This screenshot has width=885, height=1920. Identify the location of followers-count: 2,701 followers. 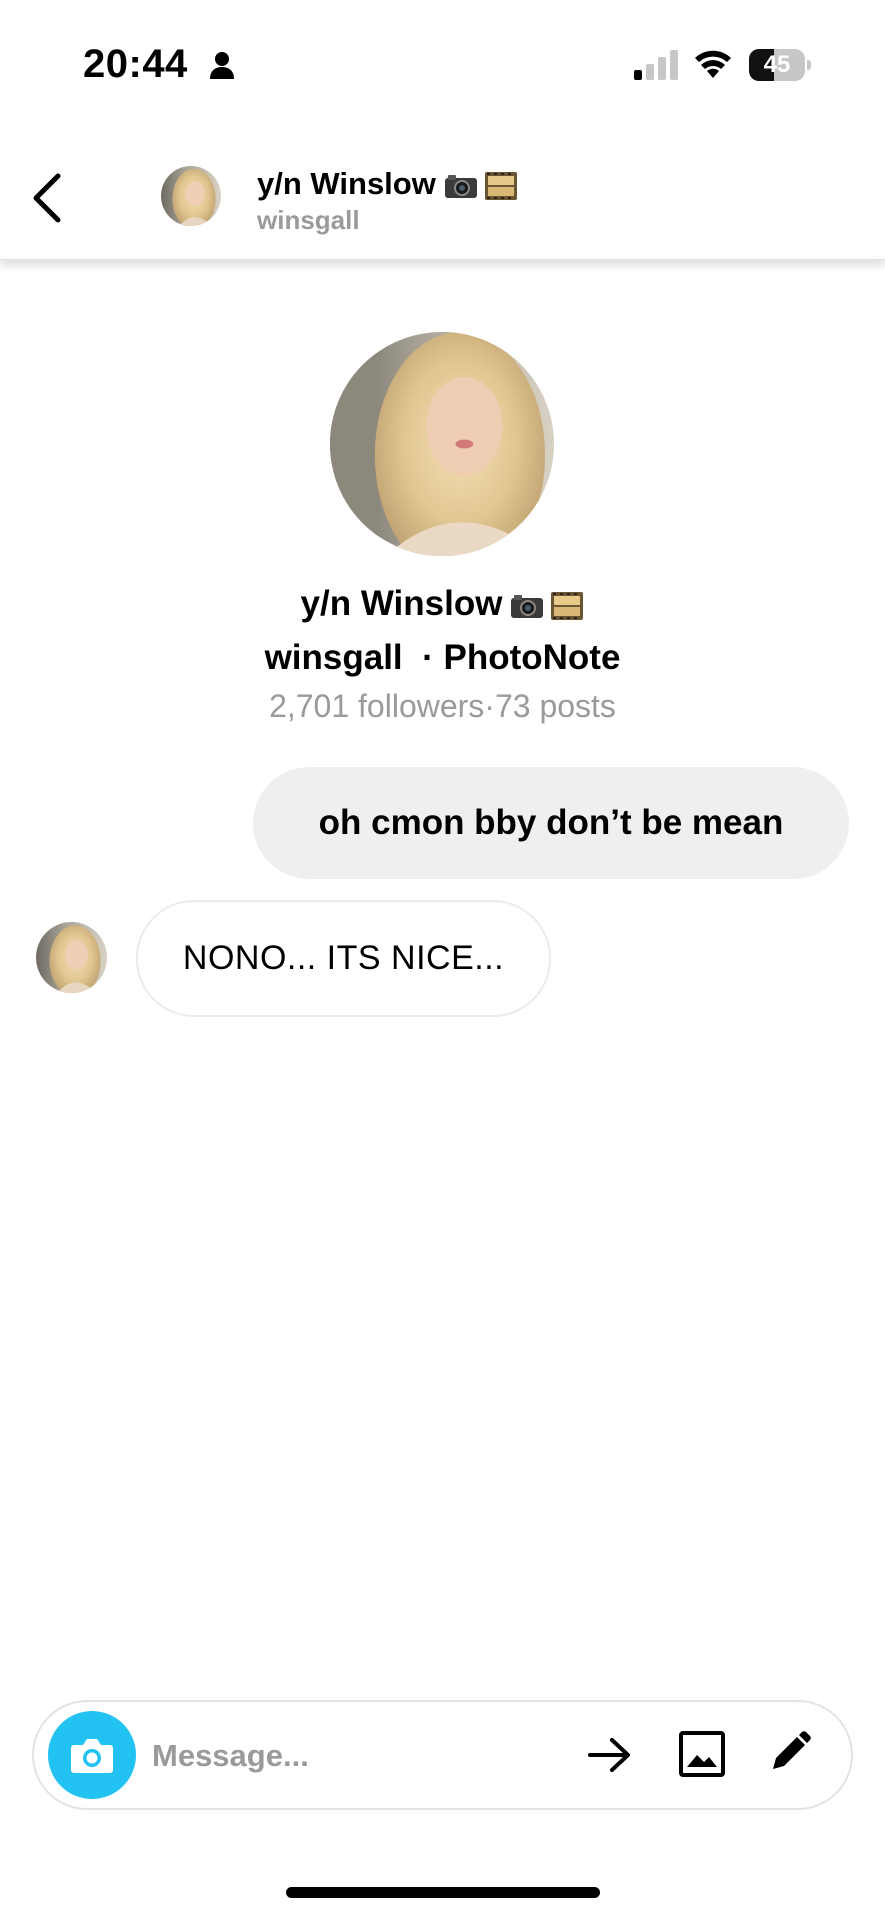
(377, 706).